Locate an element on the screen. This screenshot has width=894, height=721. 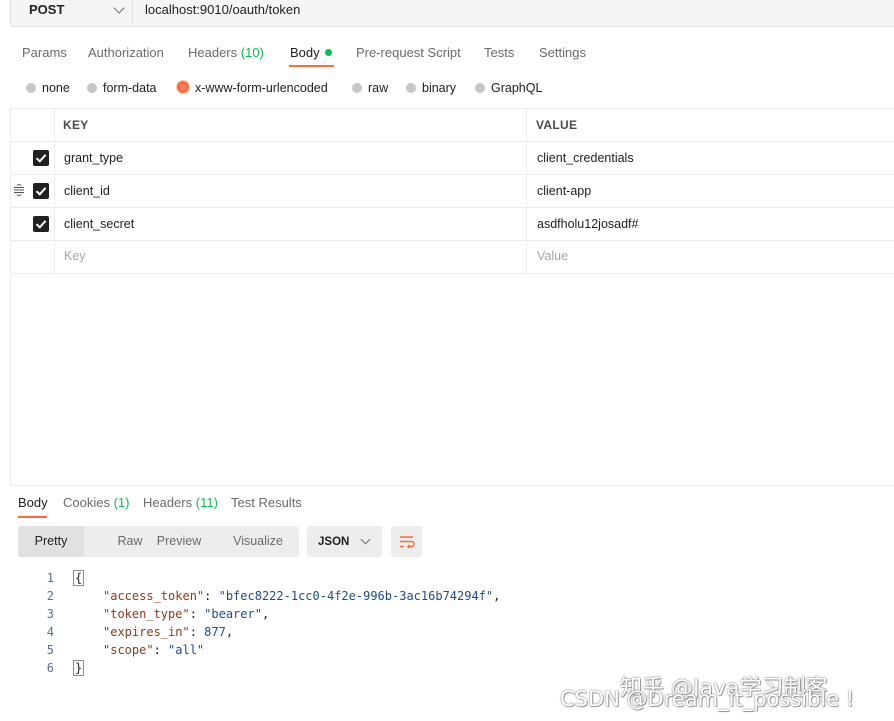
radio-form-data: form-data is located at coordinates (122, 88).